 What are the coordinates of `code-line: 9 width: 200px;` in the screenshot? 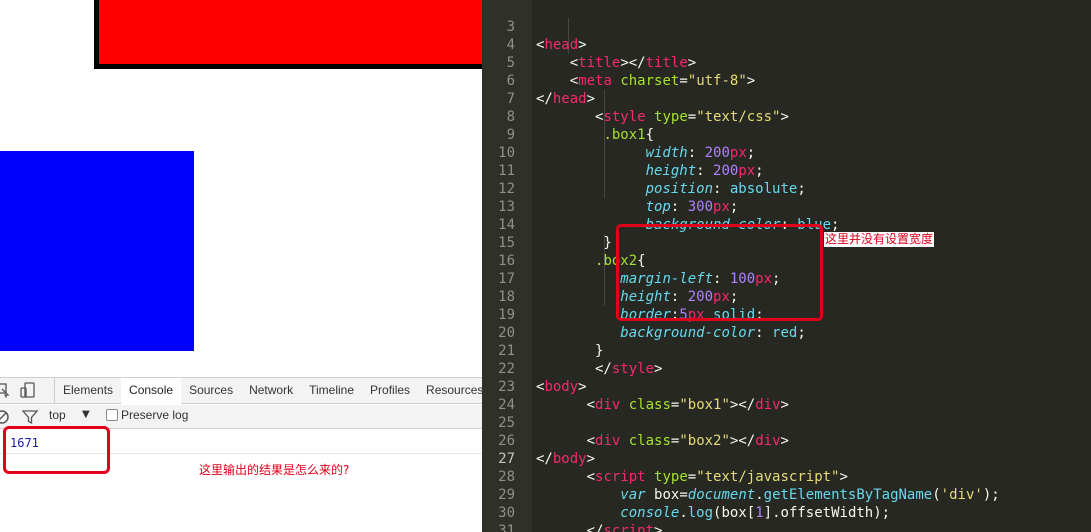 It's located at (631, 144).